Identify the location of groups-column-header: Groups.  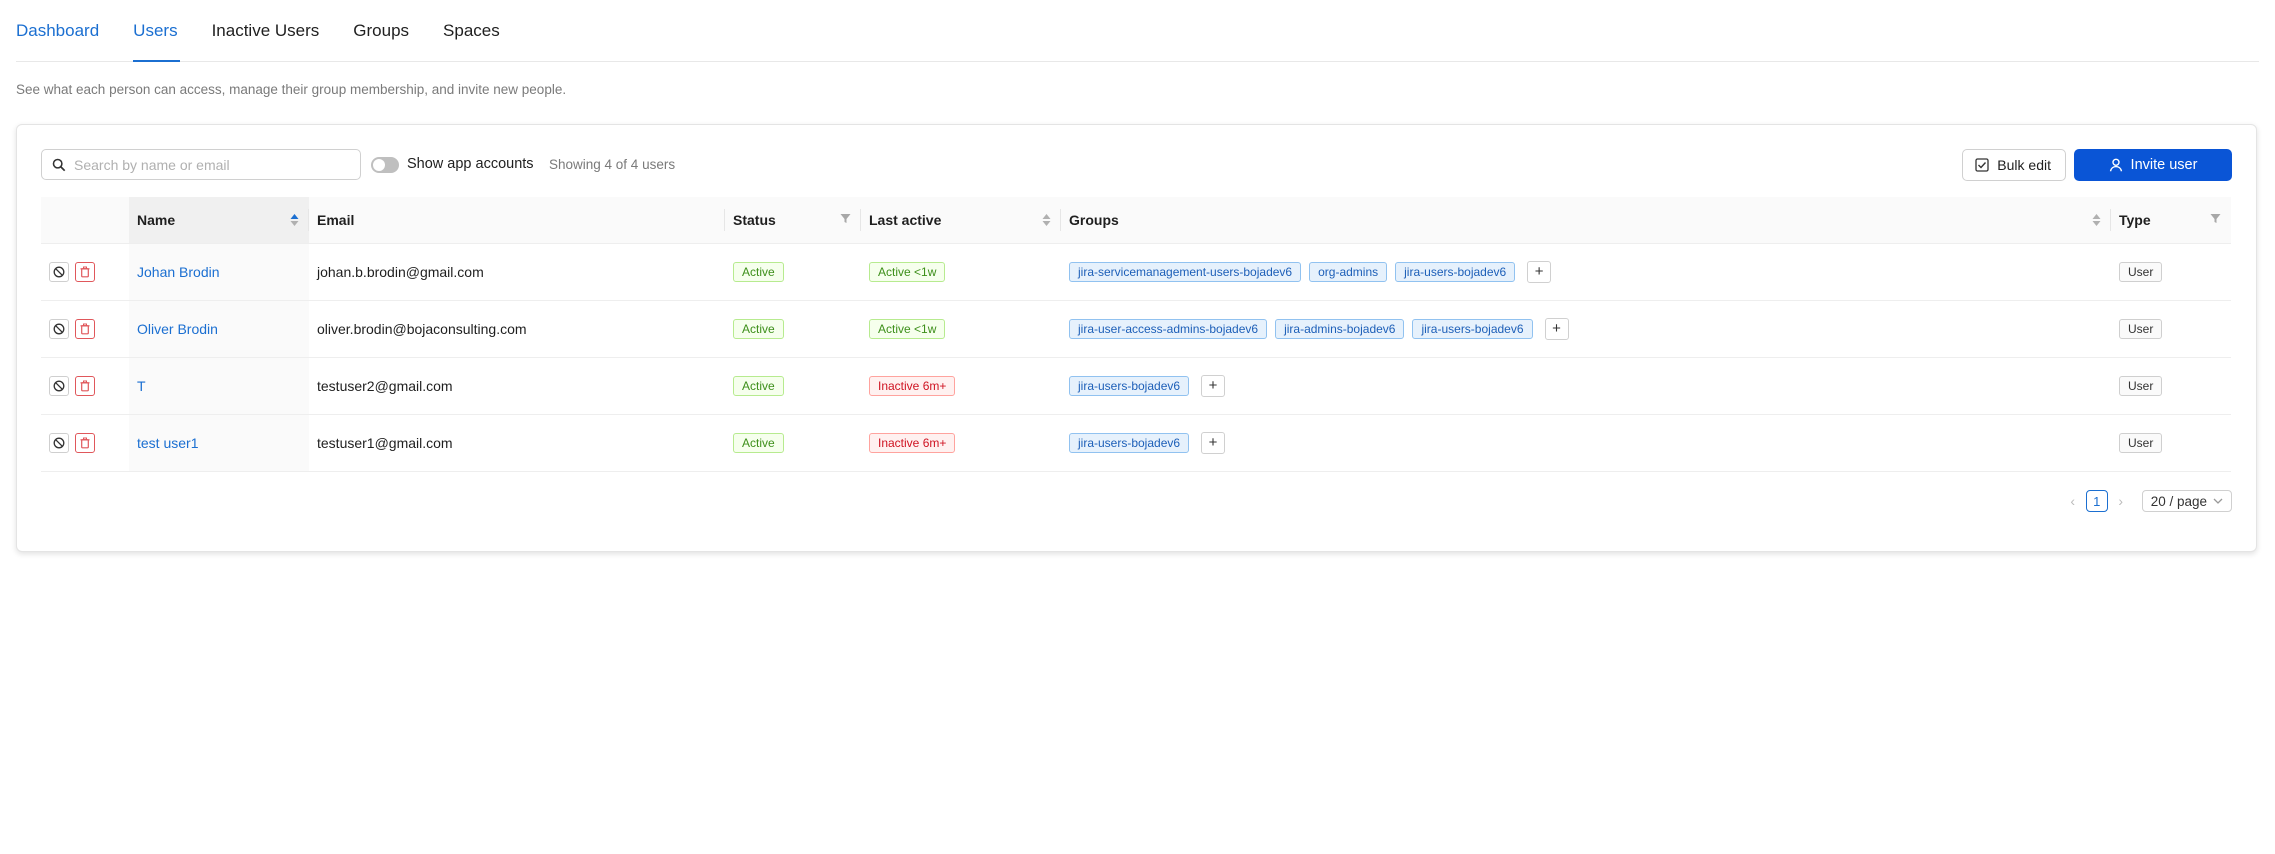
(1586, 220).